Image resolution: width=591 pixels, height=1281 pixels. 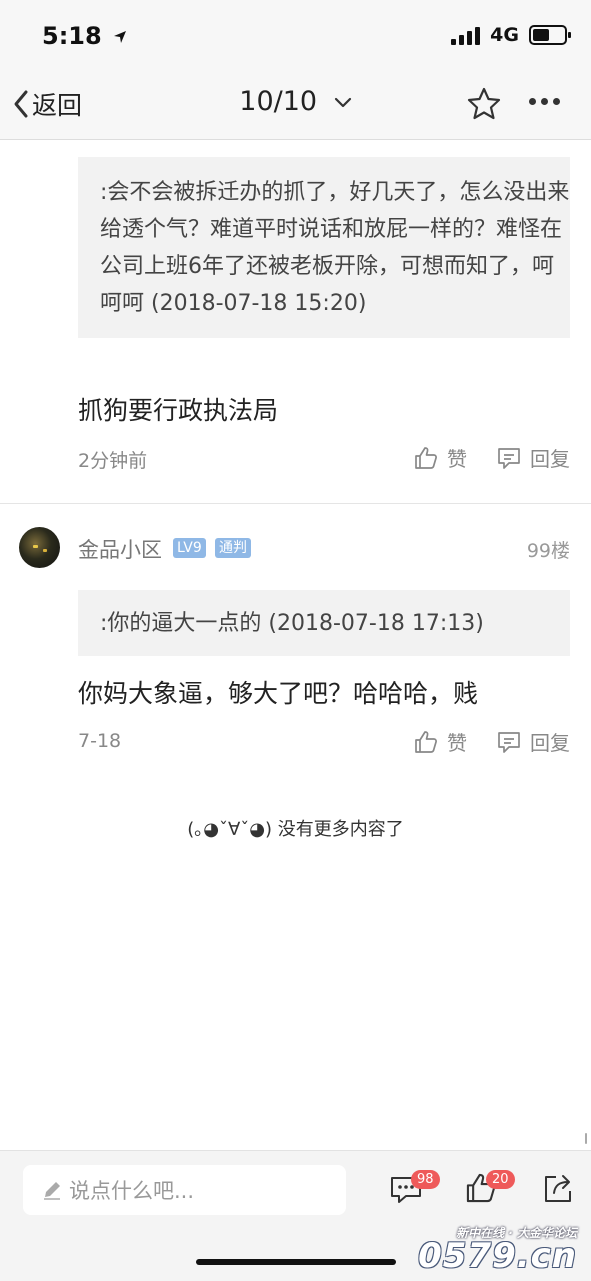 I want to click on share-icon, so click(x=558, y=1188).